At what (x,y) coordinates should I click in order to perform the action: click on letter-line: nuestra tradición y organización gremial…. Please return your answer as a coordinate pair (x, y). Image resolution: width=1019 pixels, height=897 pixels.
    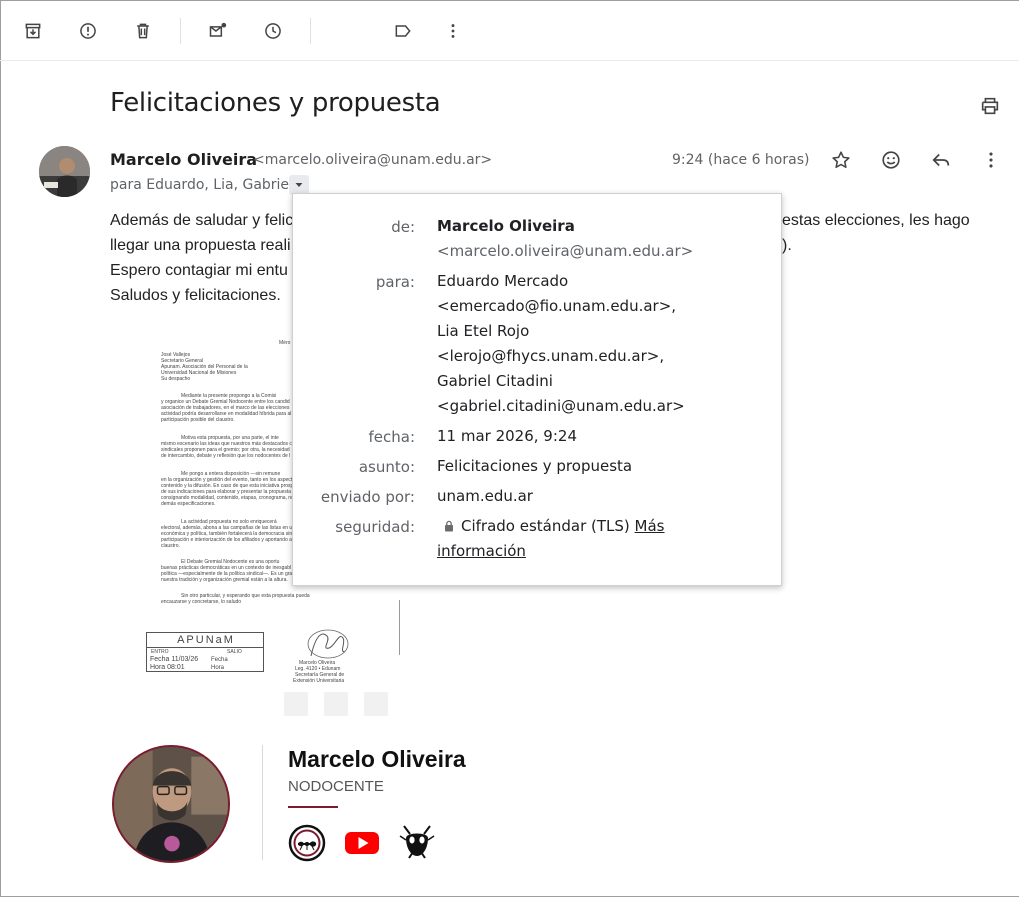
    Looking at the image, I should click on (224, 580).